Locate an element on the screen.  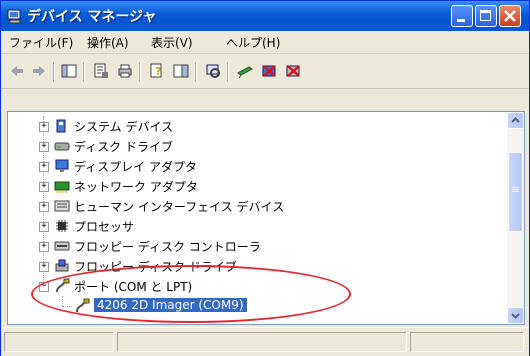
menu-view: 表示(V) is located at coordinates (172, 42).